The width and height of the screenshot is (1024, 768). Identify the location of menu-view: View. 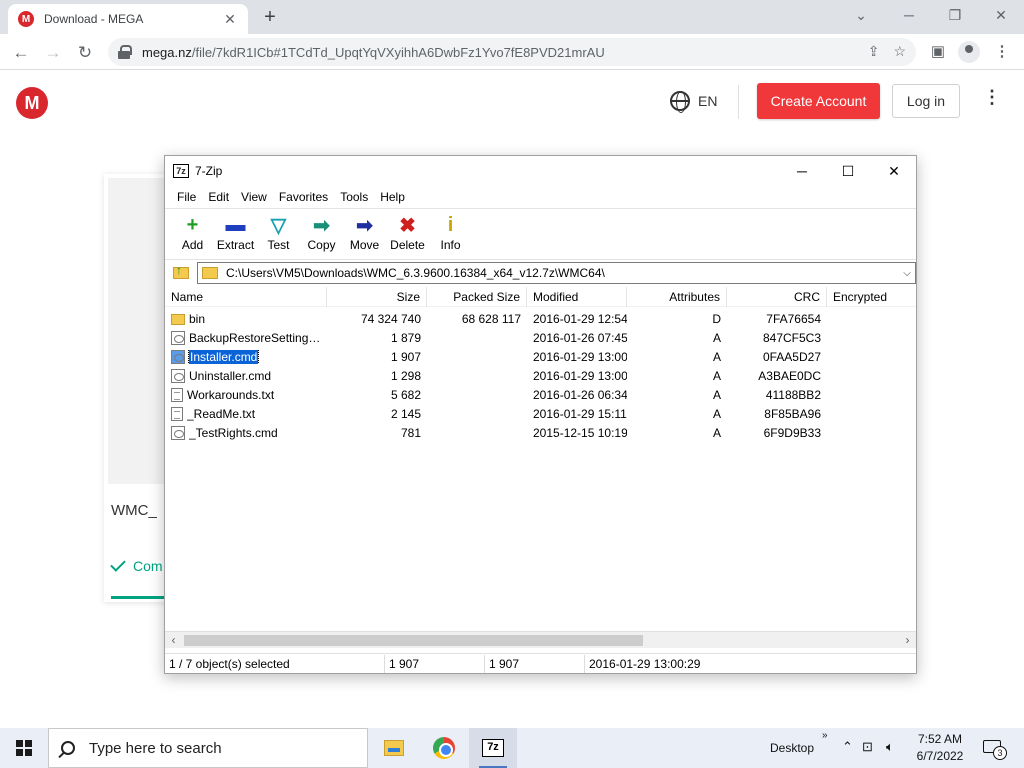
(254, 197).